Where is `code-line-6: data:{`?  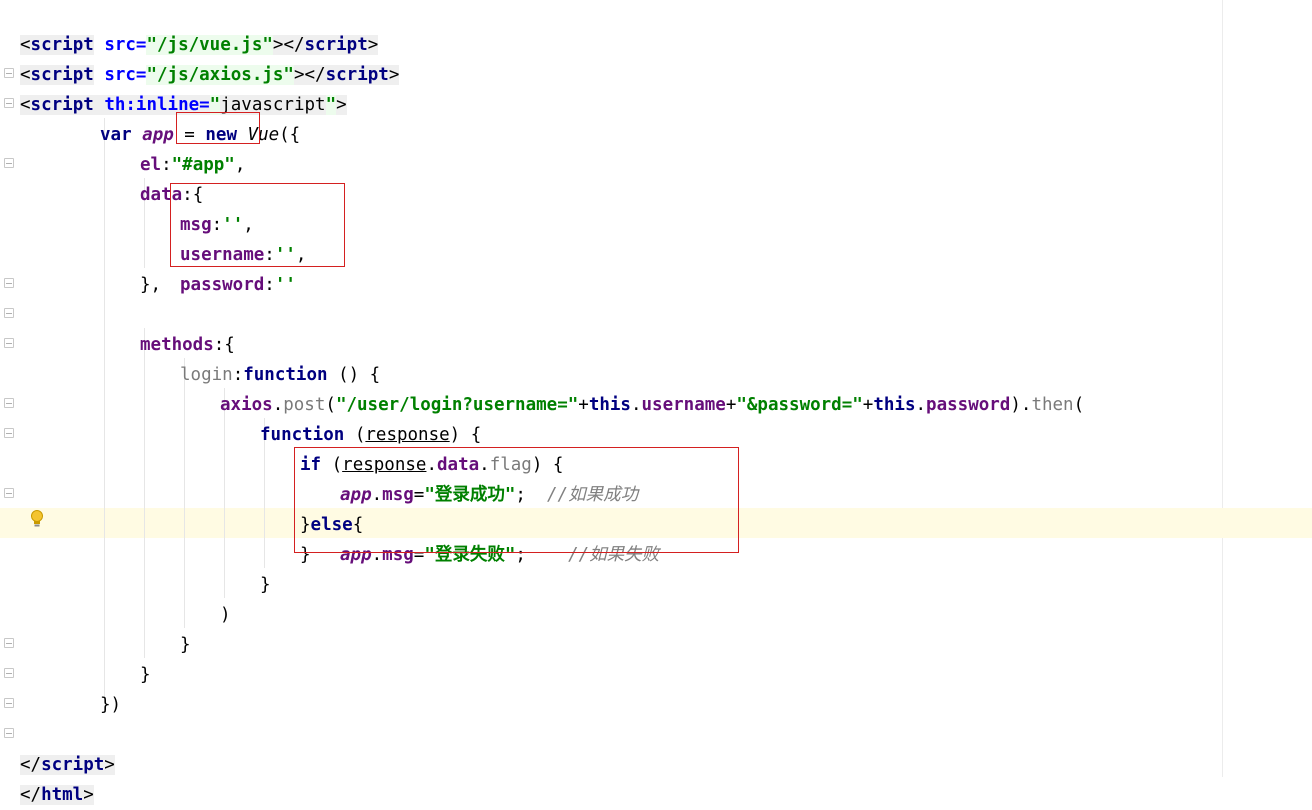
code-line-6: data:{ is located at coordinates (172, 195).